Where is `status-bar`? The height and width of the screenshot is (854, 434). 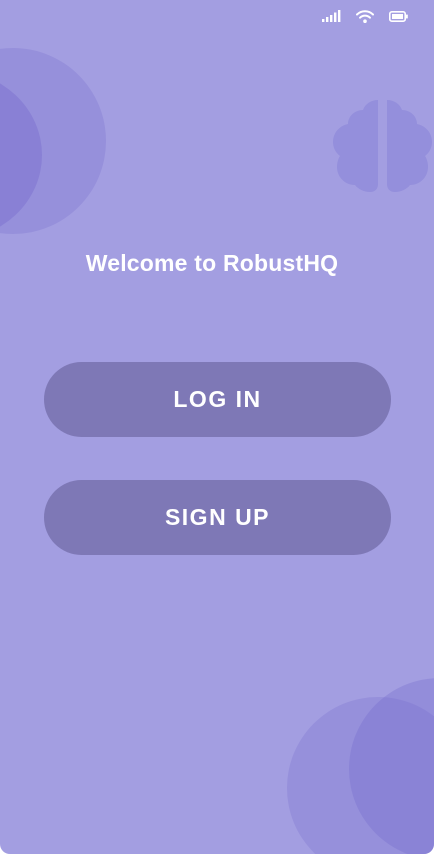
status-bar is located at coordinates (365, 16).